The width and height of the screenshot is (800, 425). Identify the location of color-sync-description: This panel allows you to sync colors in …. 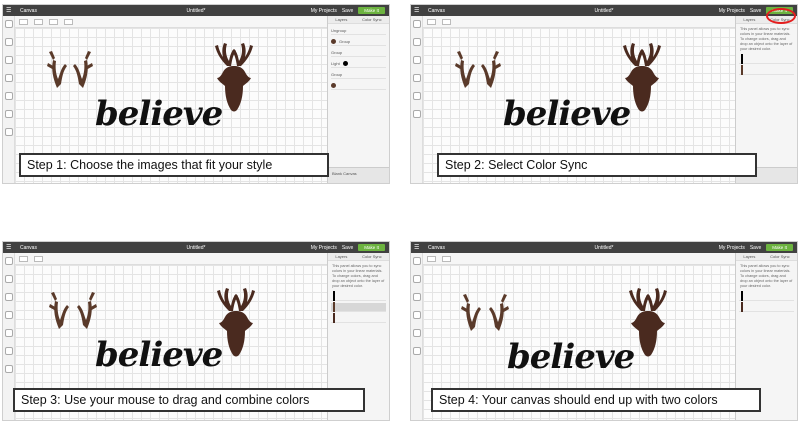
(766, 39).